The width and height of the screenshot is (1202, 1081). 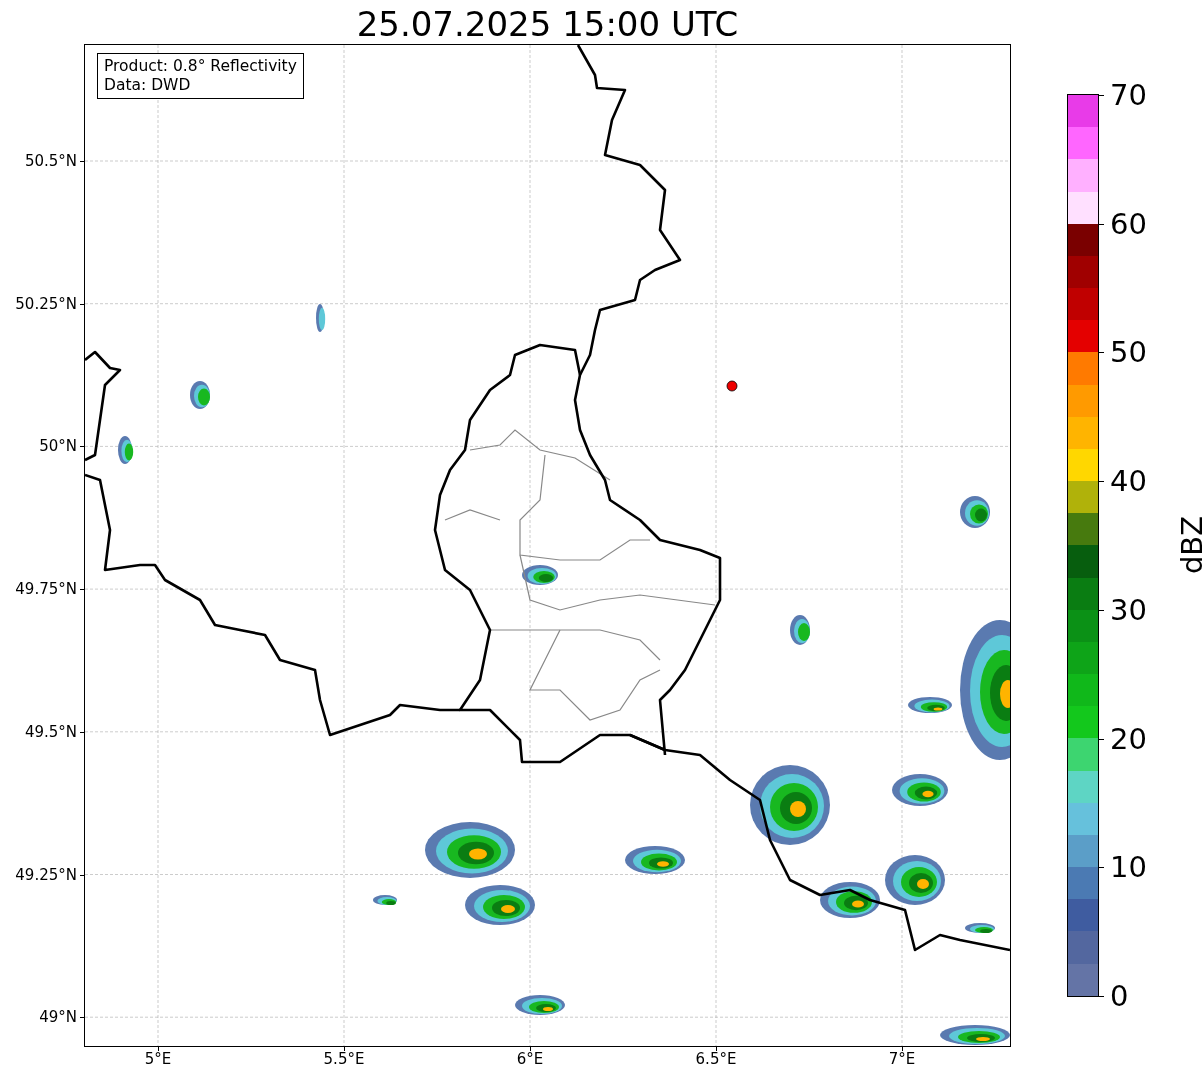 What do you see at coordinates (530, 1059) in the screenshot?
I see `axis-tick-label: 6°E` at bounding box center [530, 1059].